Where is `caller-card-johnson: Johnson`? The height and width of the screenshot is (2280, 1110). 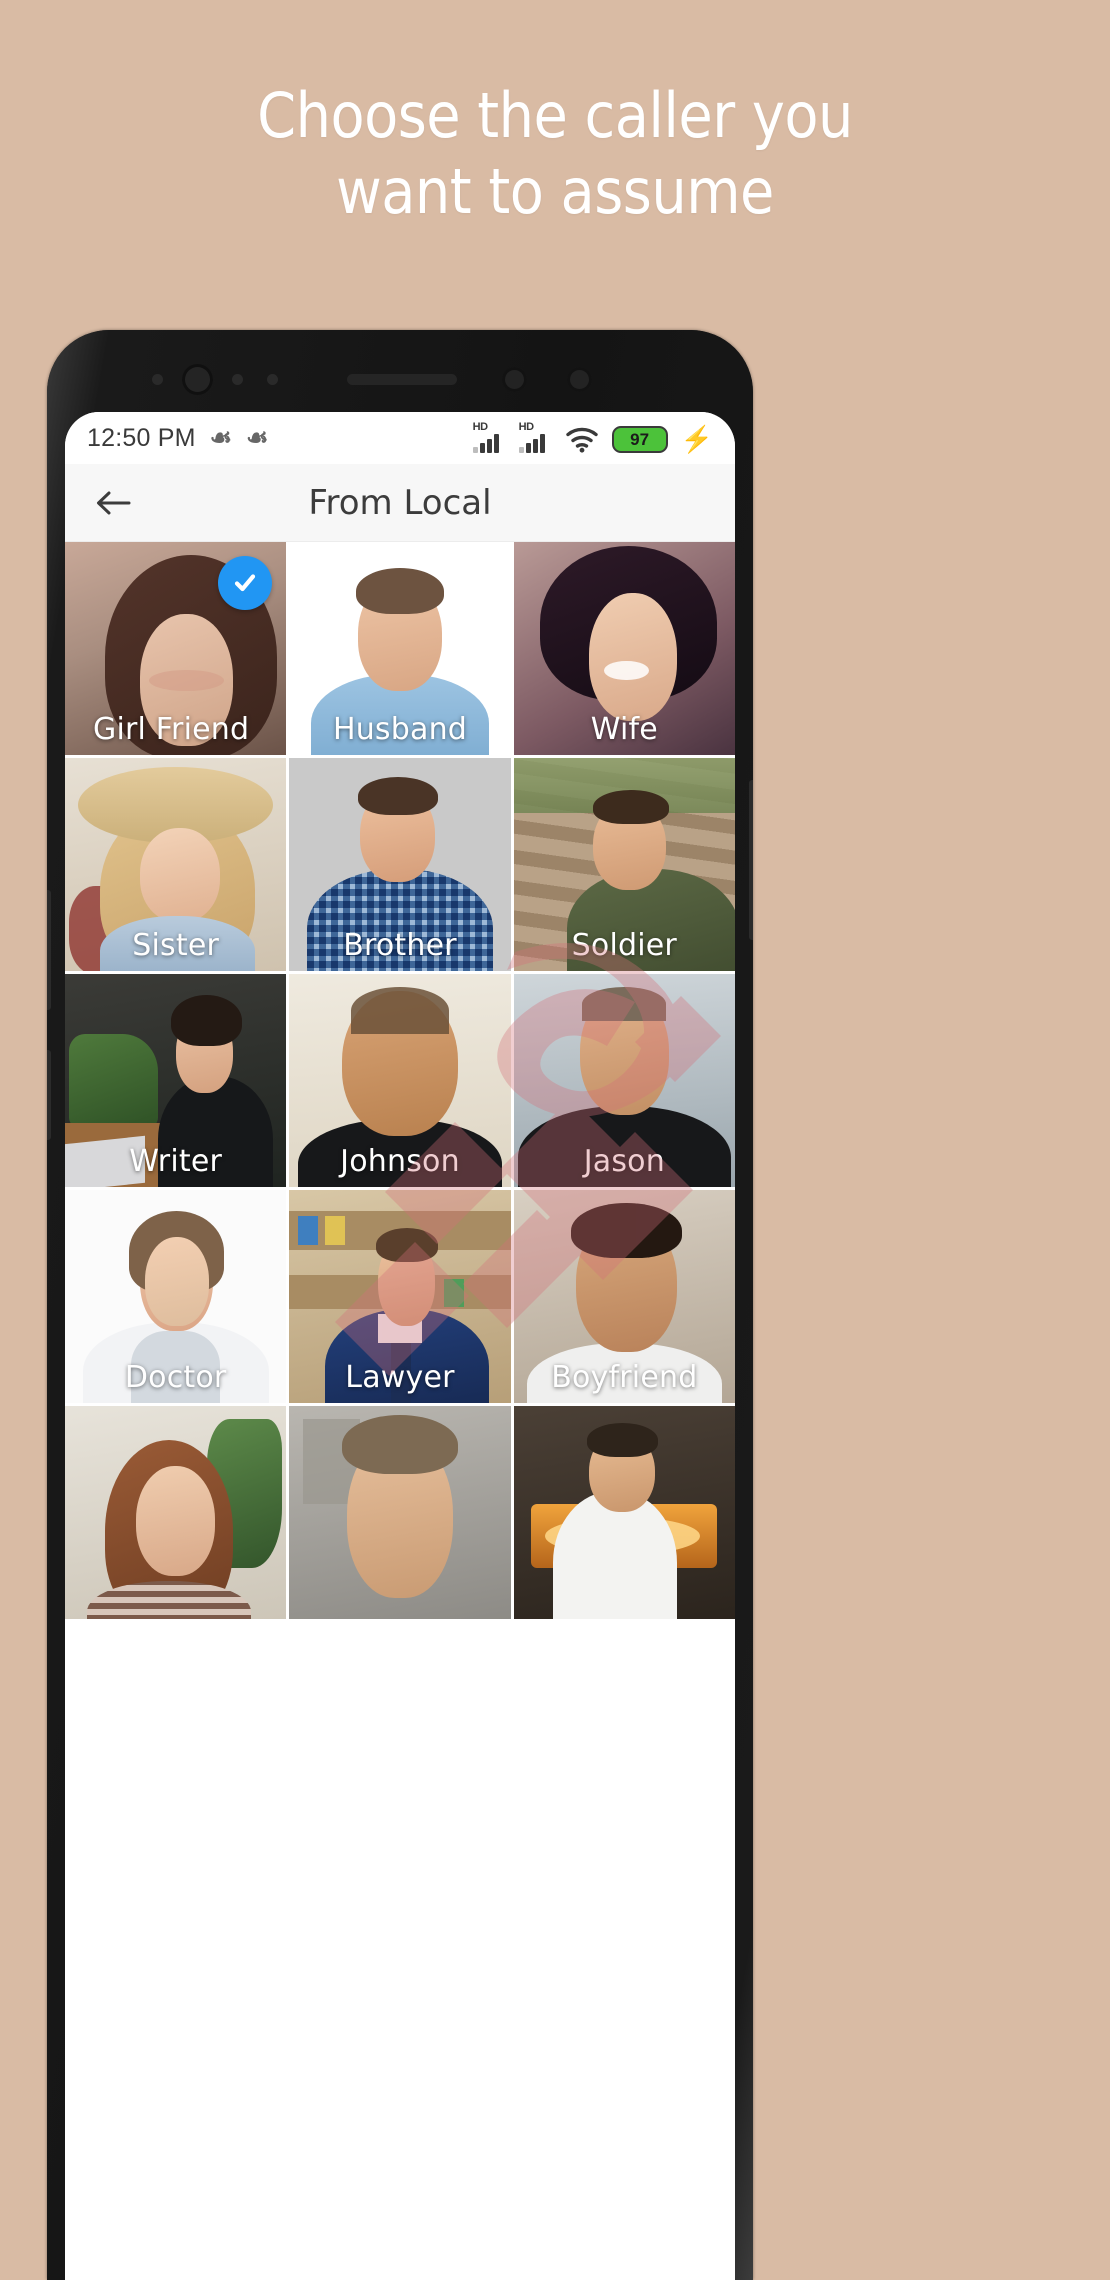
caller-card-johnson: Johnson is located at coordinates (400, 1080).